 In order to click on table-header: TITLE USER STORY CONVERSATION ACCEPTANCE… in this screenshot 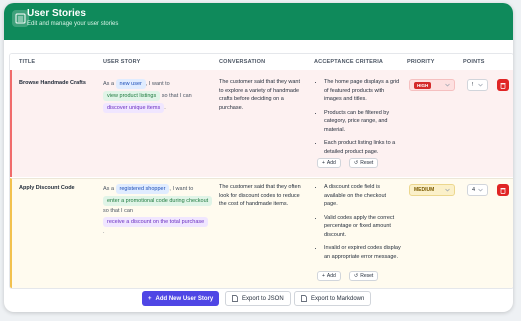, I will do `click(261, 62)`.